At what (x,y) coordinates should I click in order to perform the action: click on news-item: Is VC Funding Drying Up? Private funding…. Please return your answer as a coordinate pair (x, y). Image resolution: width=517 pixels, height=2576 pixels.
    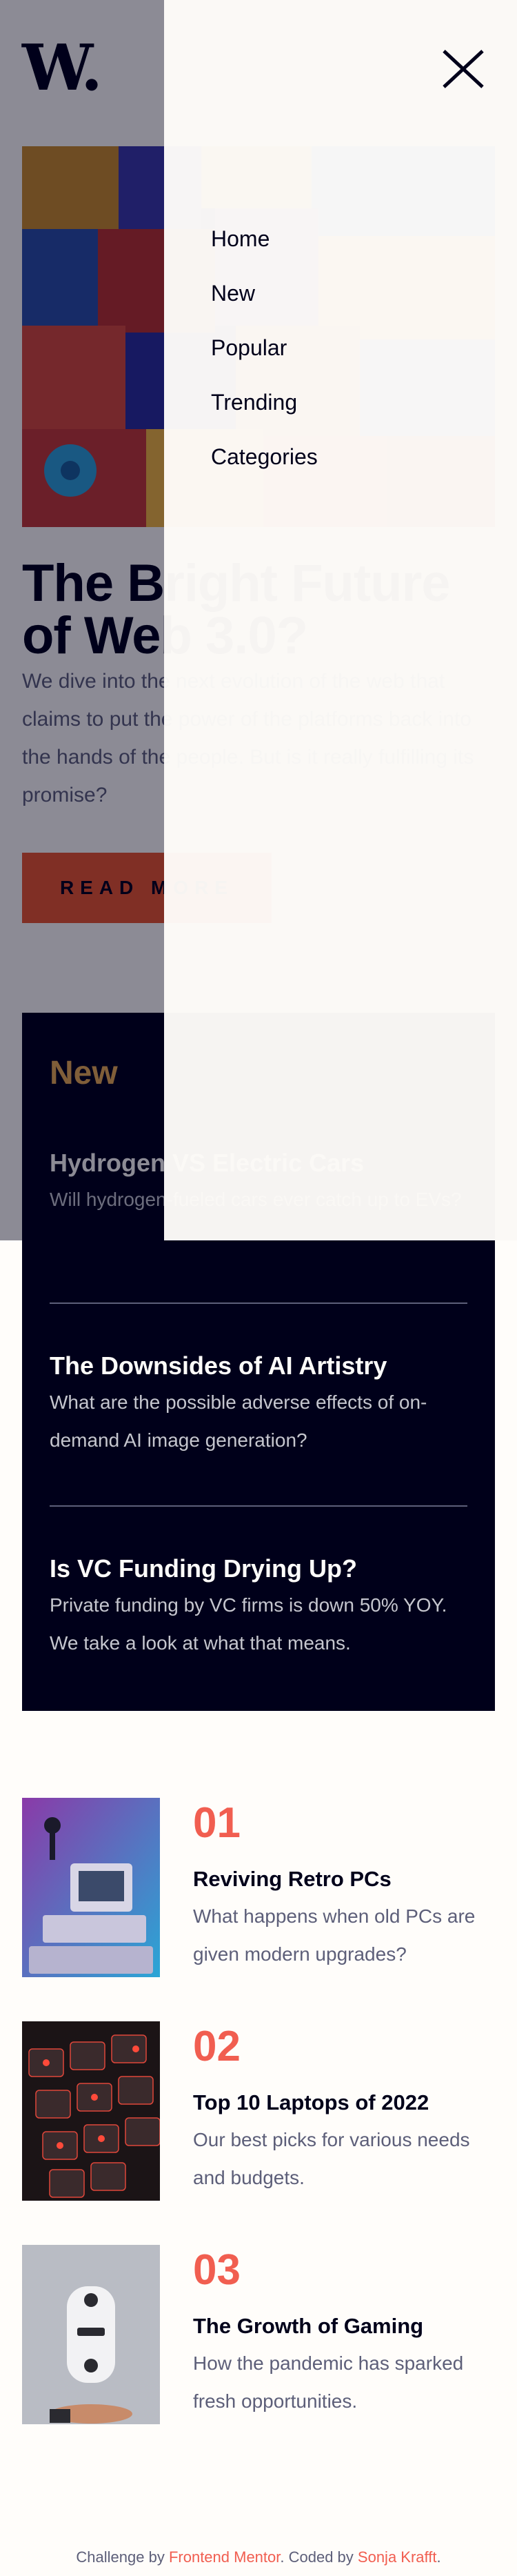
    Looking at the image, I should click on (258, 1608).